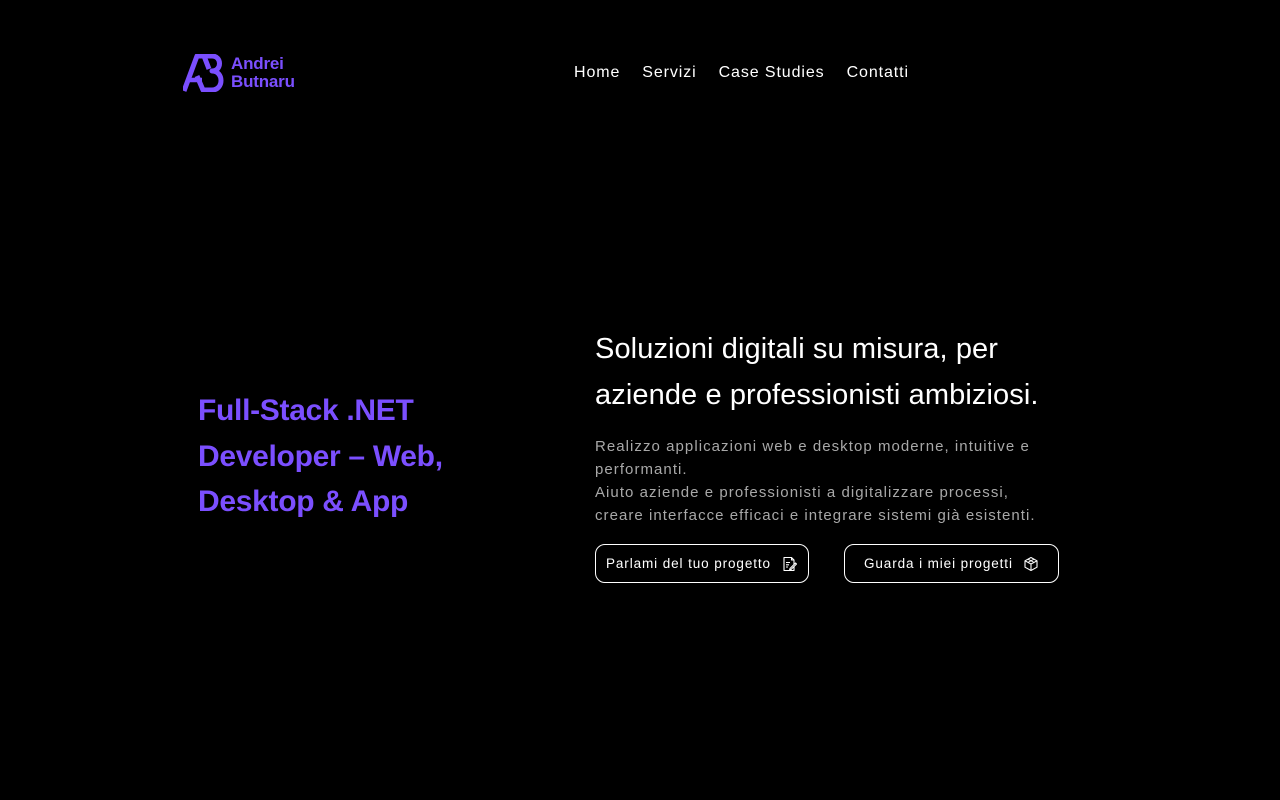 The image size is (1280, 800). I want to click on brand-name: Andrei Butnaru, so click(263, 73).